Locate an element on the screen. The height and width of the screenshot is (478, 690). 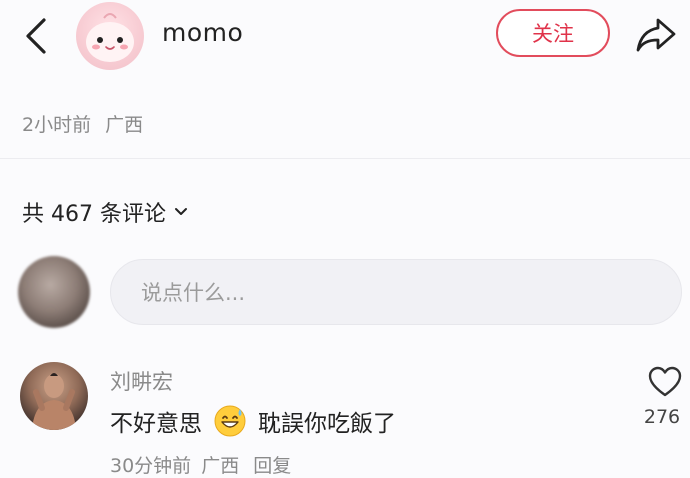
comment-time: 30分钟前 is located at coordinates (151, 466).